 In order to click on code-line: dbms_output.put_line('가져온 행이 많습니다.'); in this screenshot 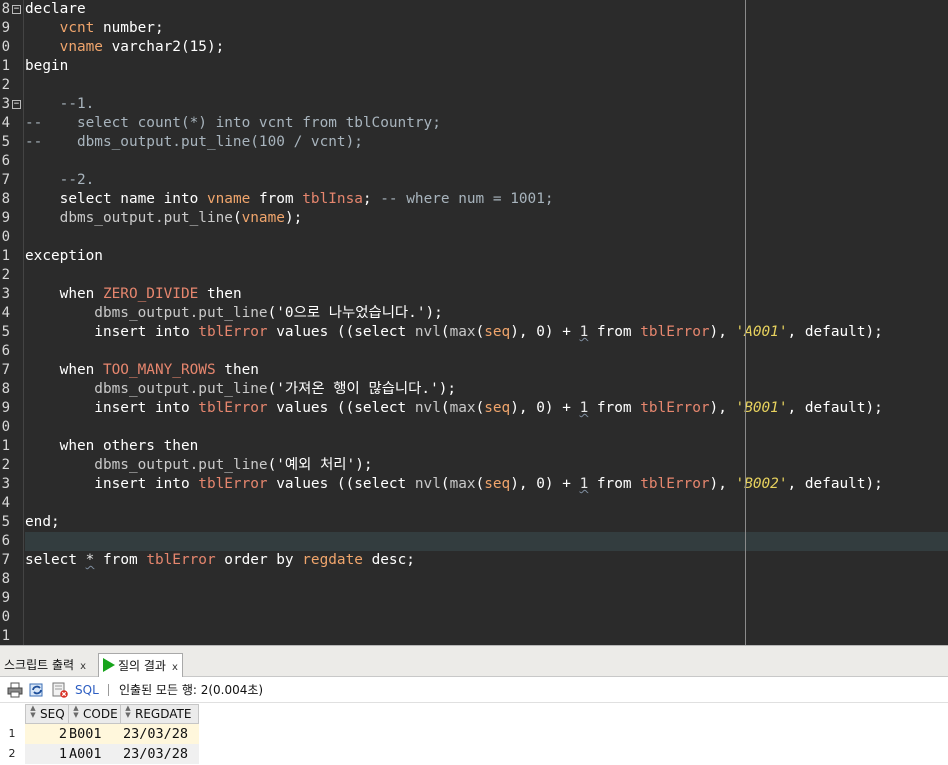, I will do `click(486, 389)`.